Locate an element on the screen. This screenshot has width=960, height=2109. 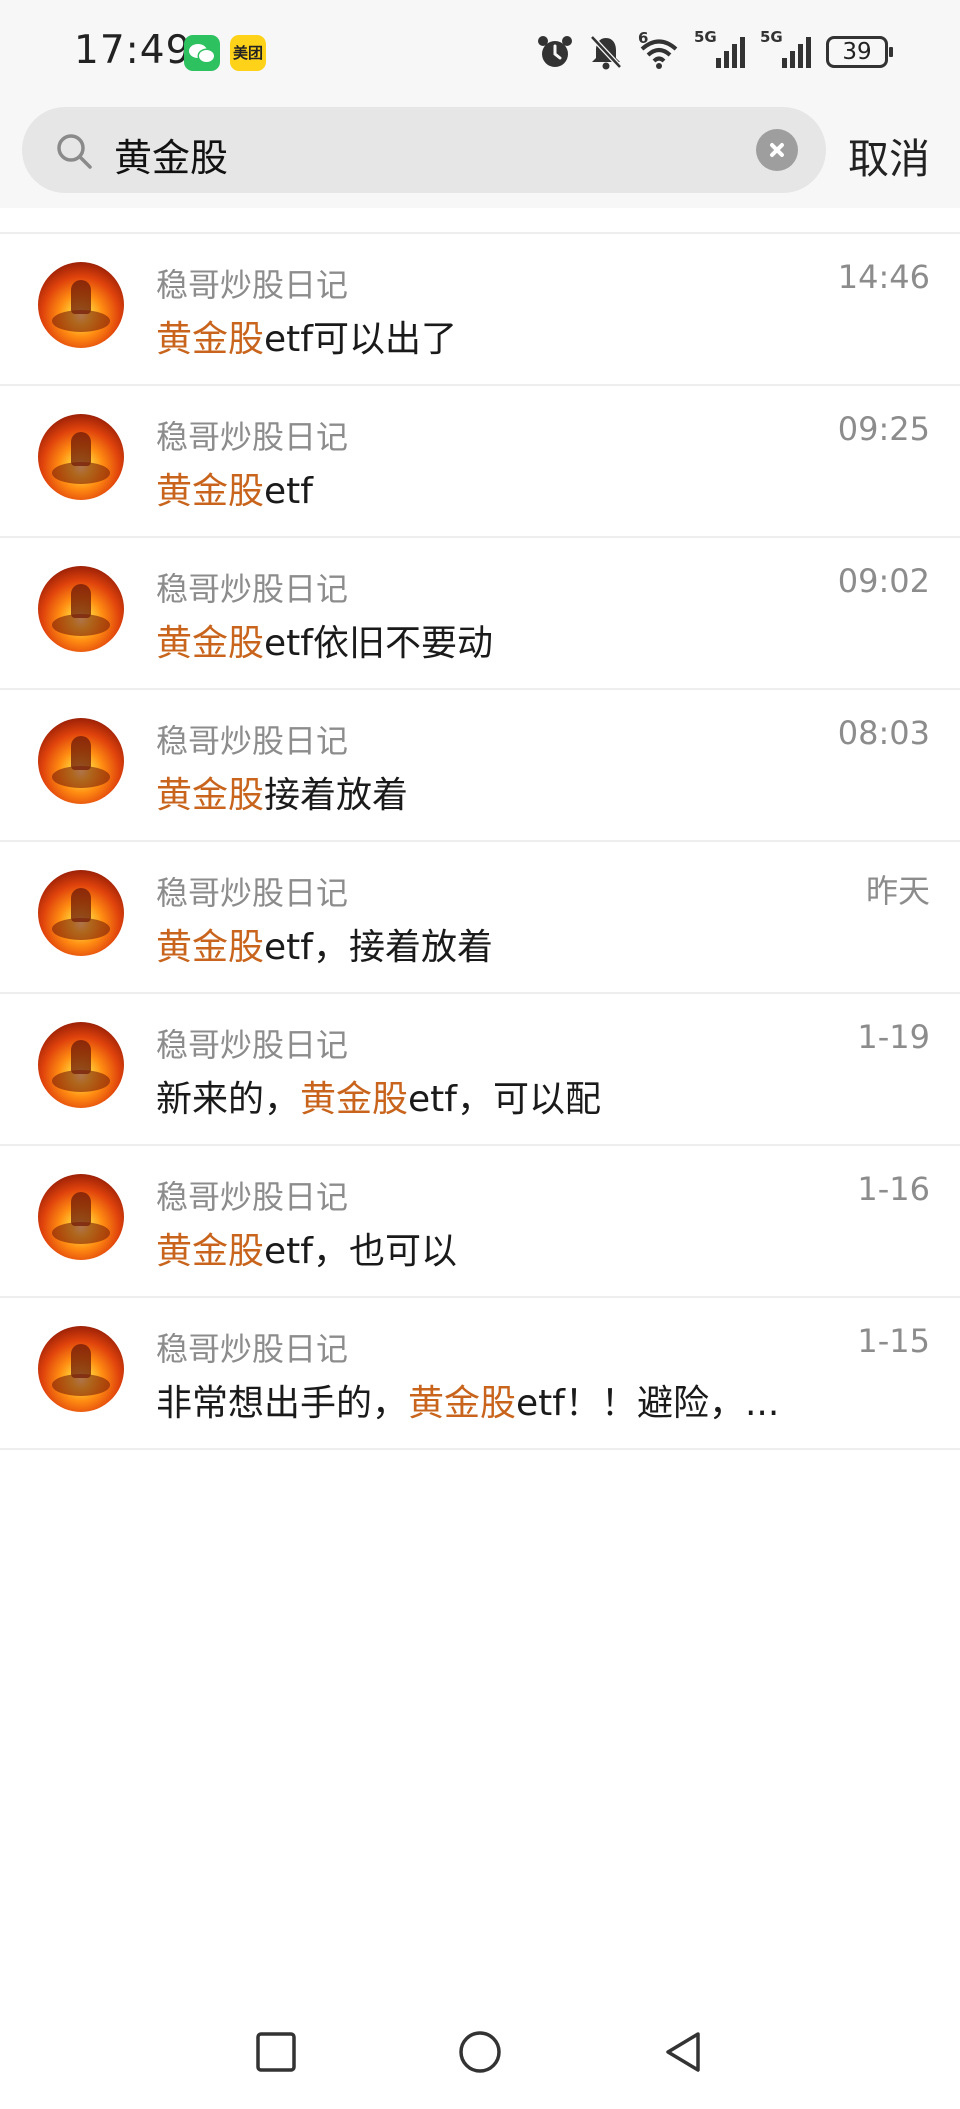
battery-indicator: 39 is located at coordinates (859, 52).